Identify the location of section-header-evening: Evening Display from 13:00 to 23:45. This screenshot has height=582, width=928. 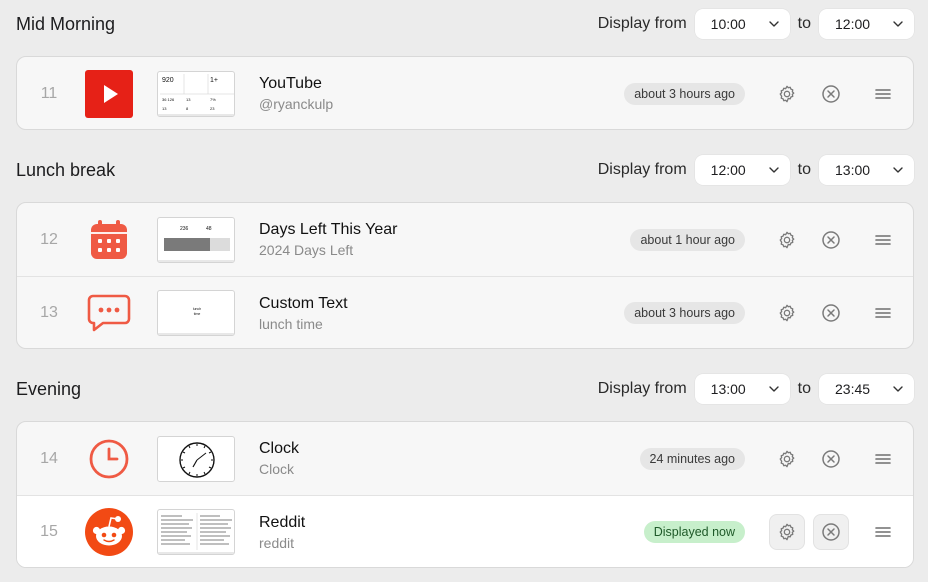
(465, 389).